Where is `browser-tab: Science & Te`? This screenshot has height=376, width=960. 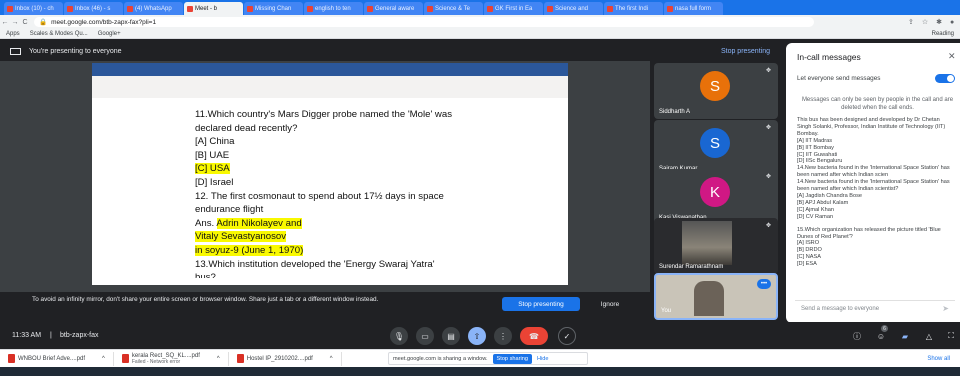 browser-tab: Science & Te is located at coordinates (453, 8).